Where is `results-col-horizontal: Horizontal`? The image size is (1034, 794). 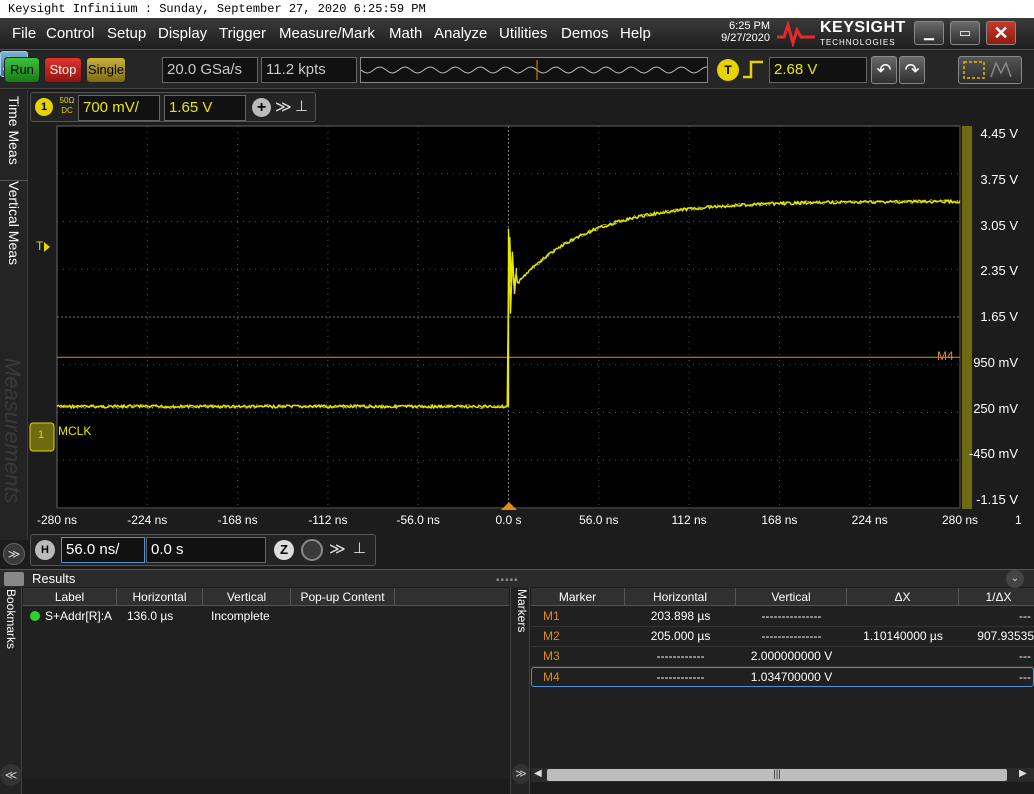
results-col-horizontal: Horizontal is located at coordinates (160, 597).